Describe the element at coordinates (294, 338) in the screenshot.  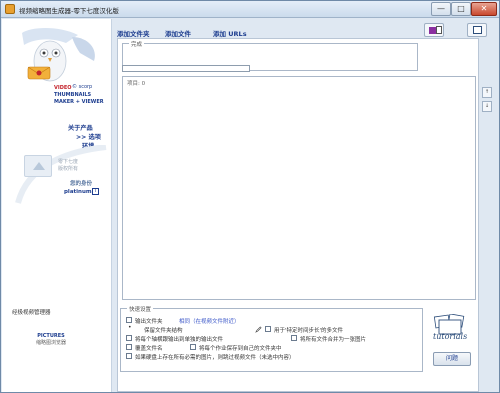
I see `merge-one-checkbox` at that location.